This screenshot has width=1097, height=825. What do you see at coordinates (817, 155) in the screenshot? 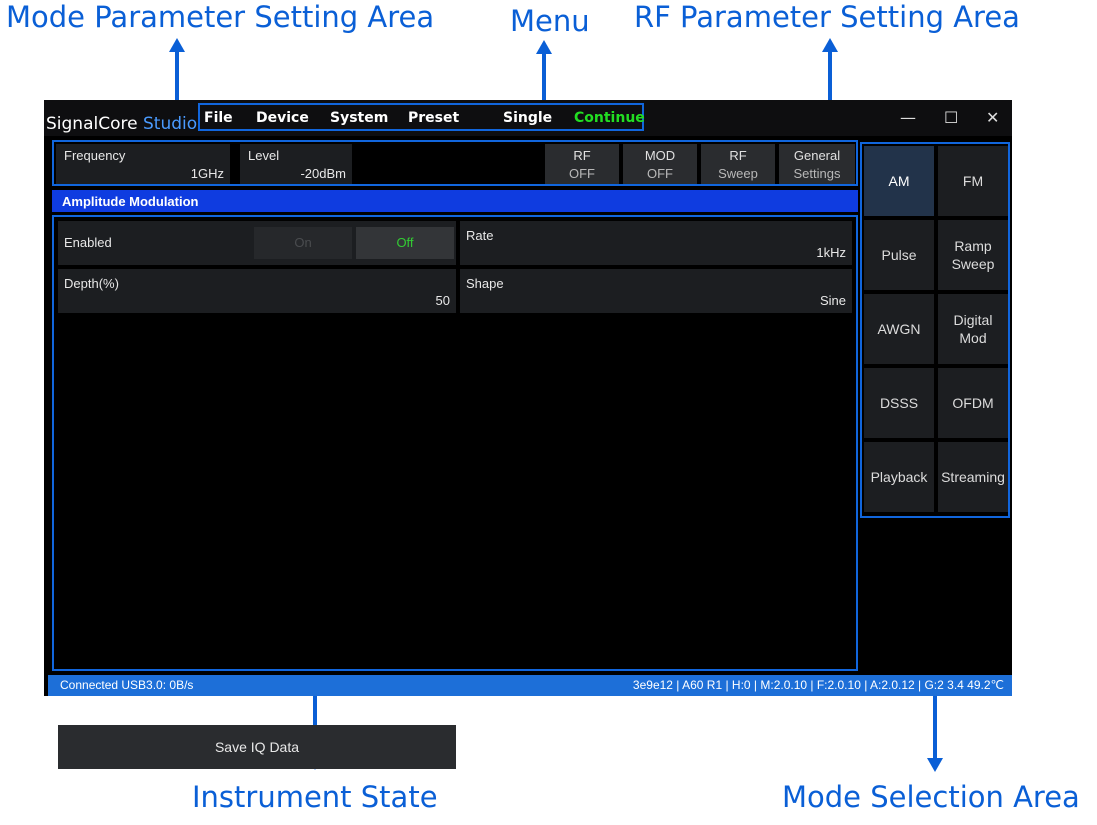
I see `general-label: General` at bounding box center [817, 155].